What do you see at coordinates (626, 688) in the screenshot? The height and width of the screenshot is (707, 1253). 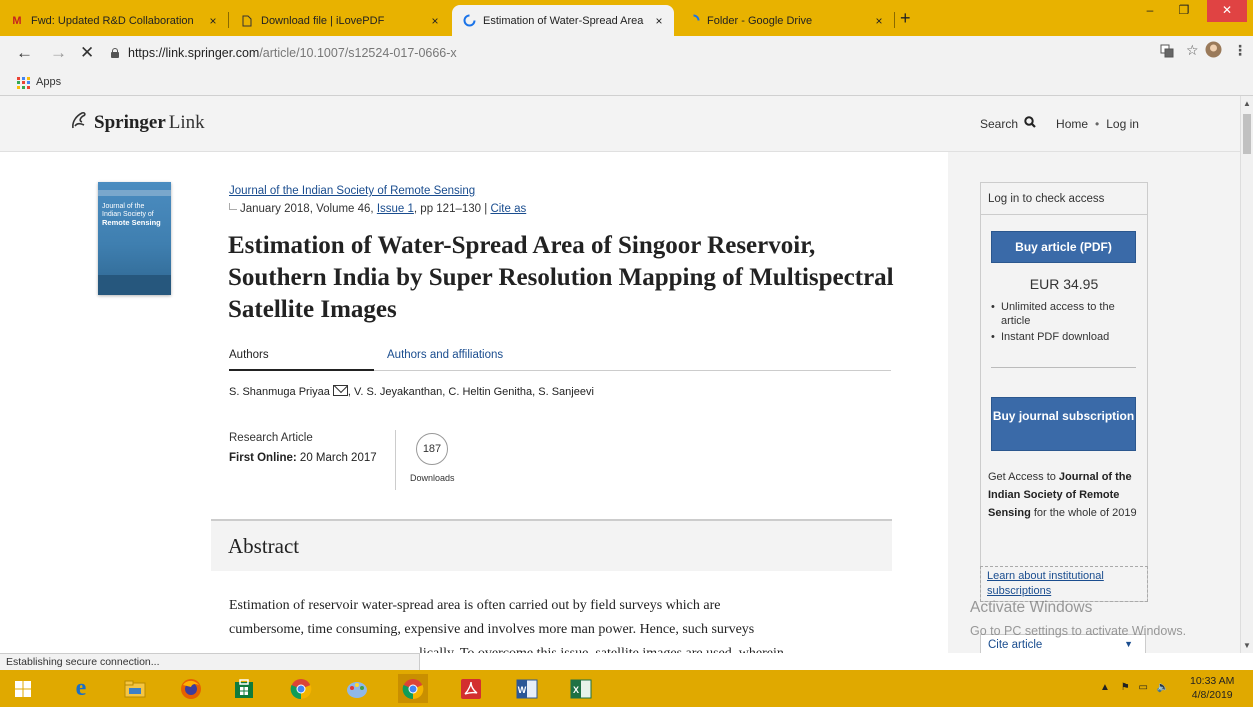 I see `windows-taskbar: e W X ▲ ⚑ ▭ 🔈 10:33 AM 4/8/2019` at bounding box center [626, 688].